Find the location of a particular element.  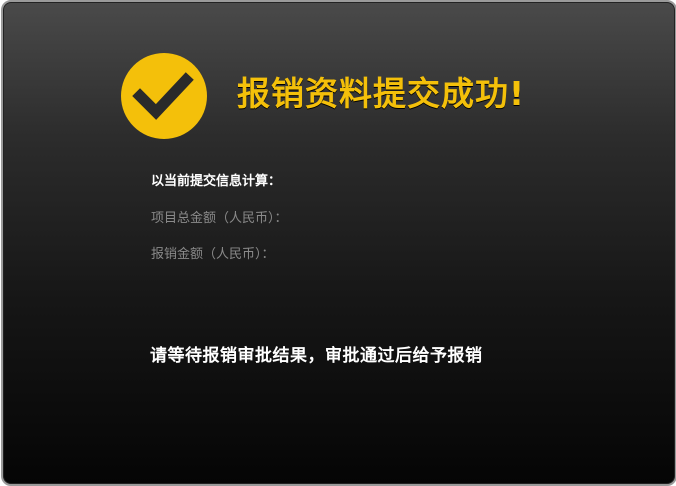

reimbursement-amount-label: 报销金额（人民币）： is located at coordinates (213, 254).